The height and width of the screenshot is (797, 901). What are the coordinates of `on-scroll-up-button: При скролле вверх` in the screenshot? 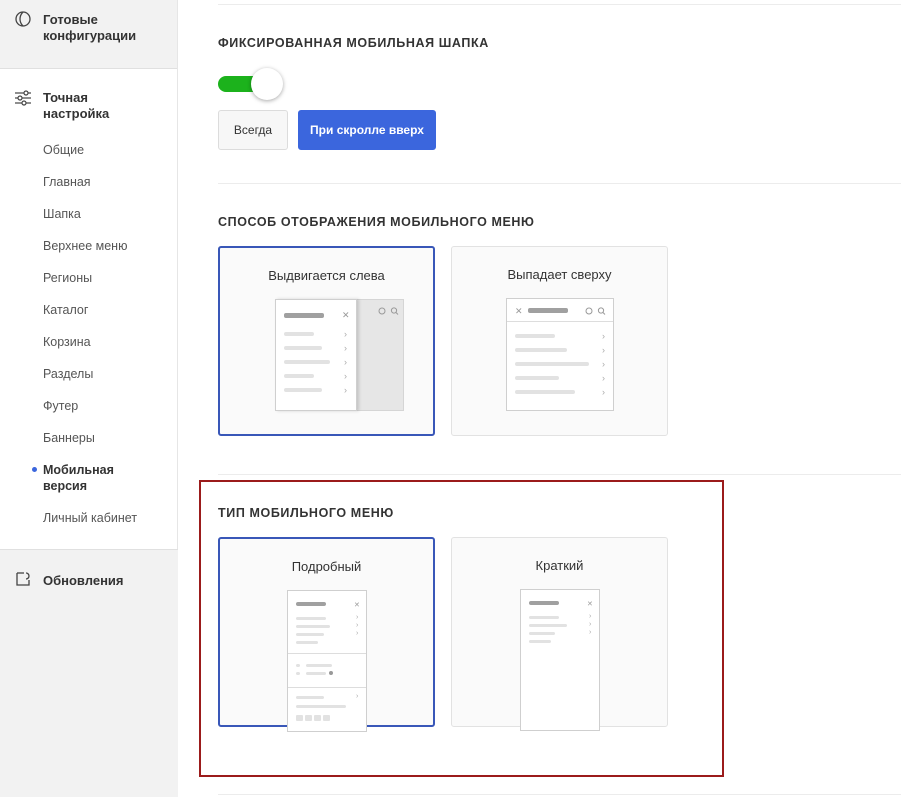 It's located at (367, 130).